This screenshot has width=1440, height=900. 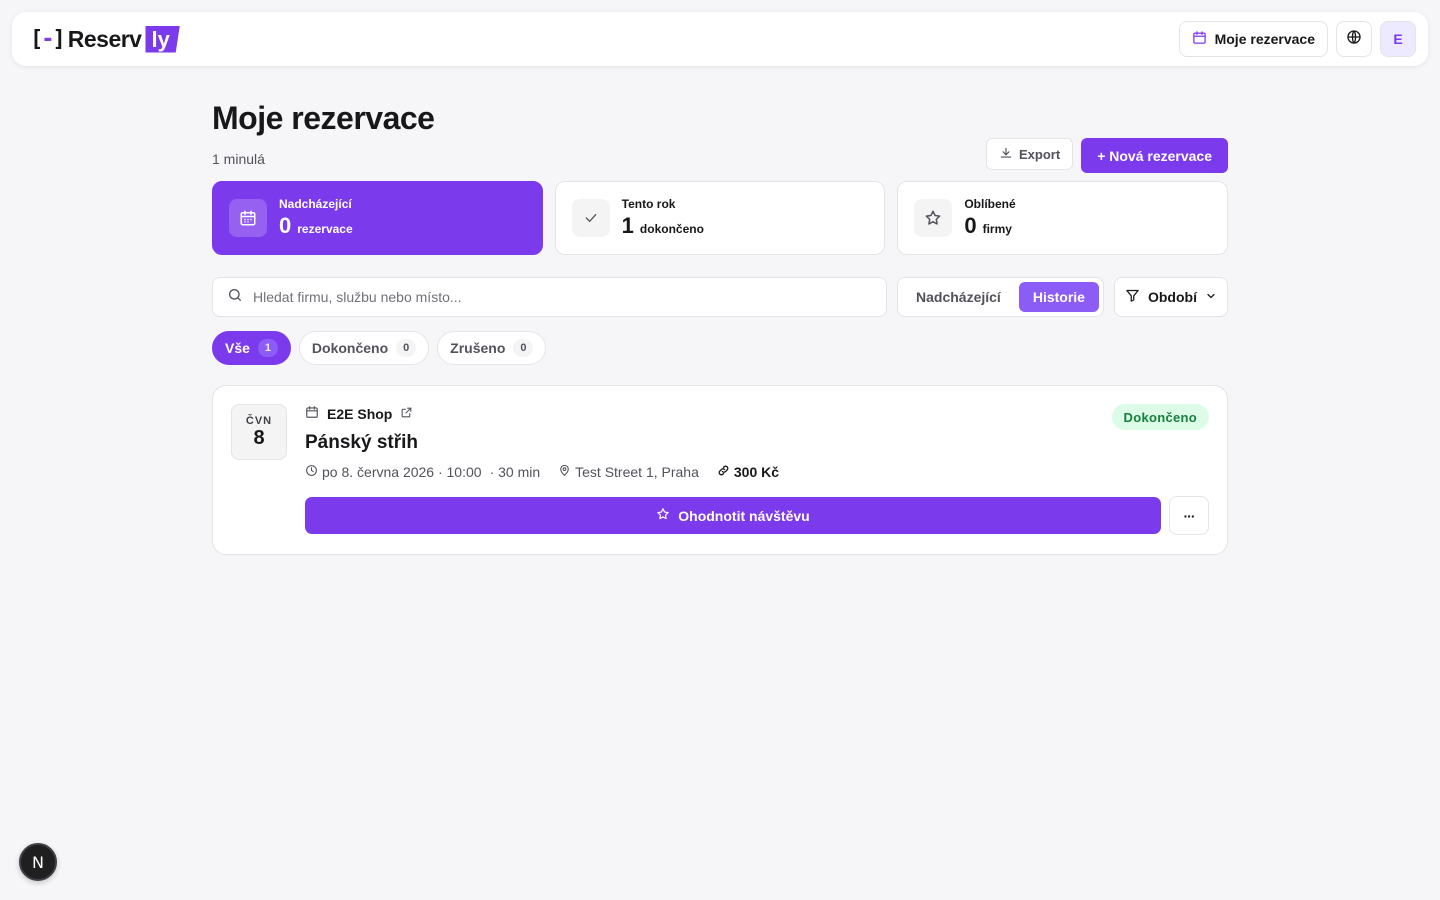 What do you see at coordinates (671, 229) in the screenshot?
I see `stat-unit: dokončeno` at bounding box center [671, 229].